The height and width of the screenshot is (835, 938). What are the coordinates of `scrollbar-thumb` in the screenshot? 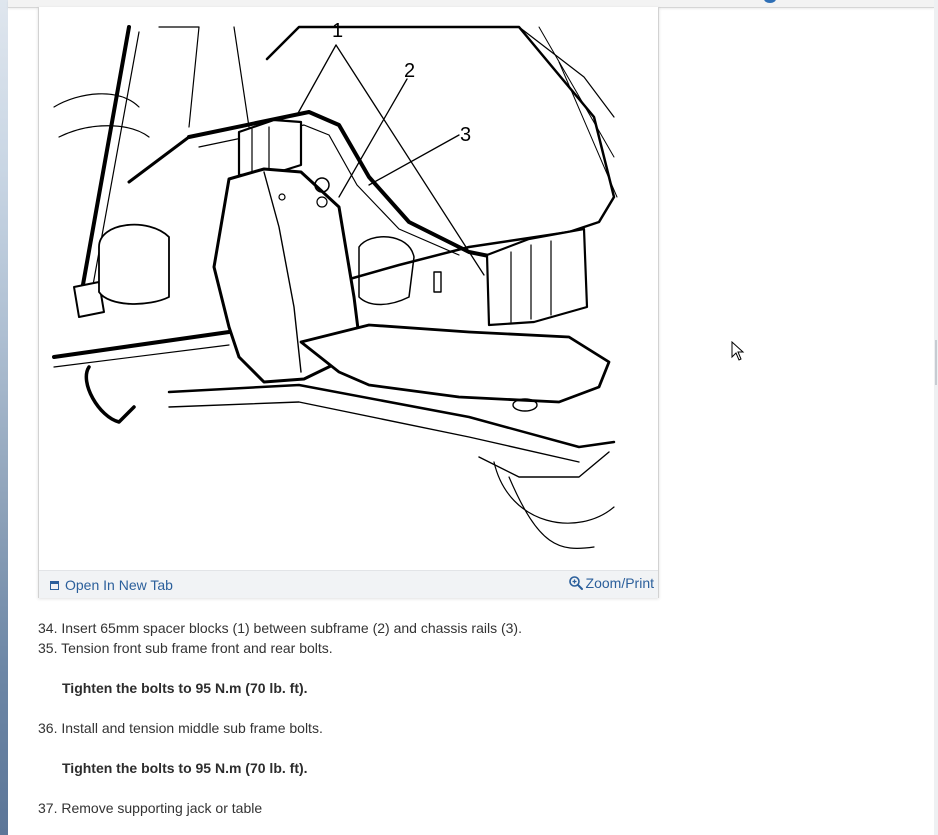 It's located at (936, 362).